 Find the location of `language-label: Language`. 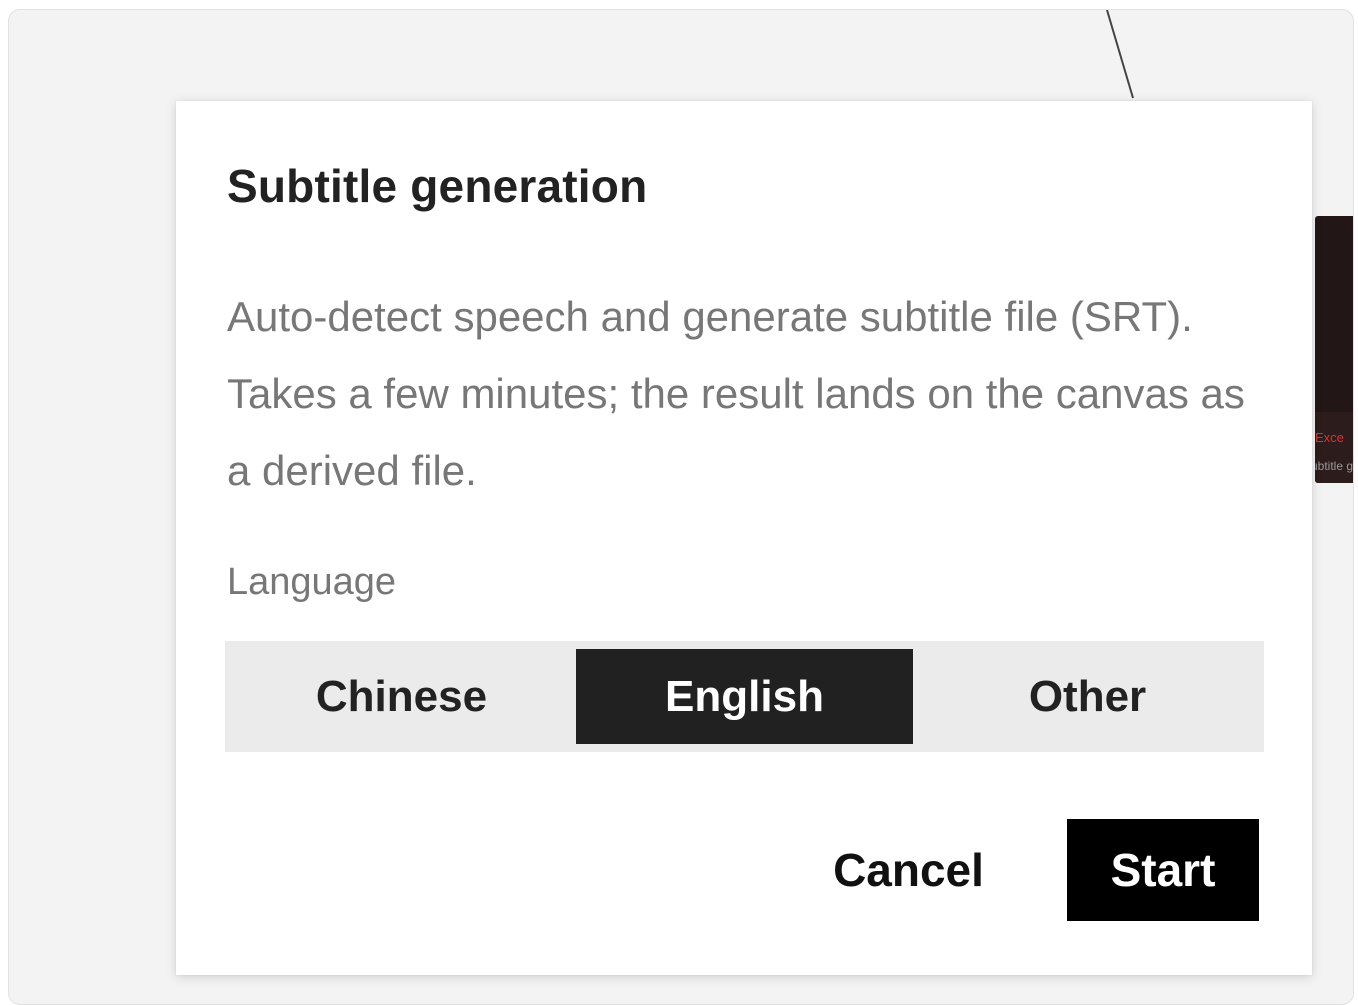

language-label: Language is located at coordinates (312, 582).